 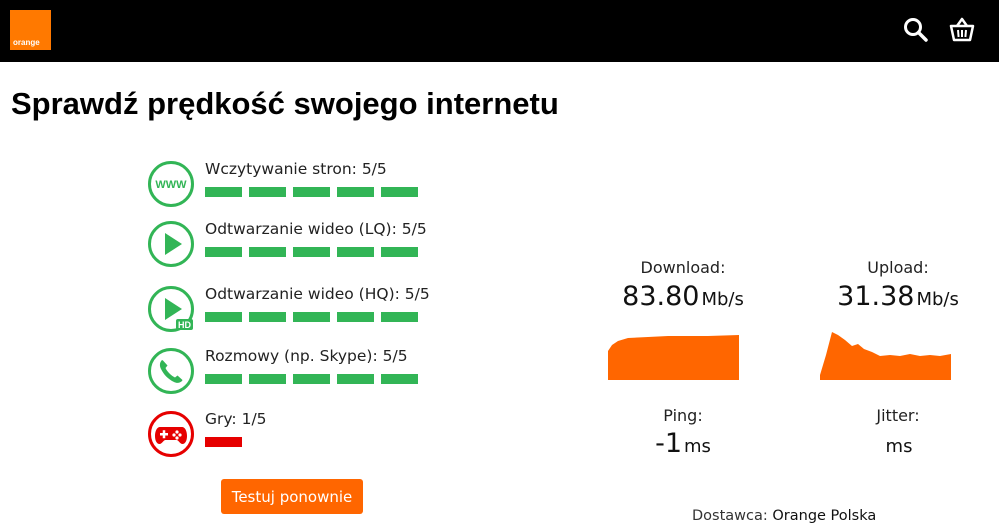 I want to click on ping-number: -1, so click(x=668, y=443).